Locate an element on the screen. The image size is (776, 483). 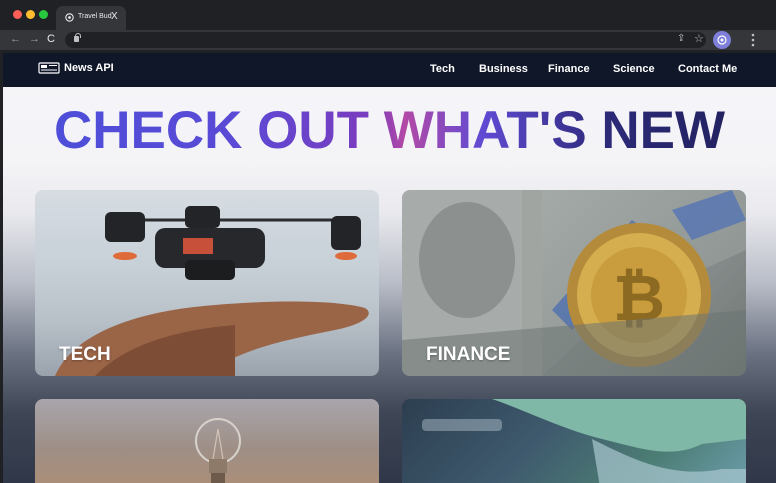
science-card is located at coordinates (207, 441).